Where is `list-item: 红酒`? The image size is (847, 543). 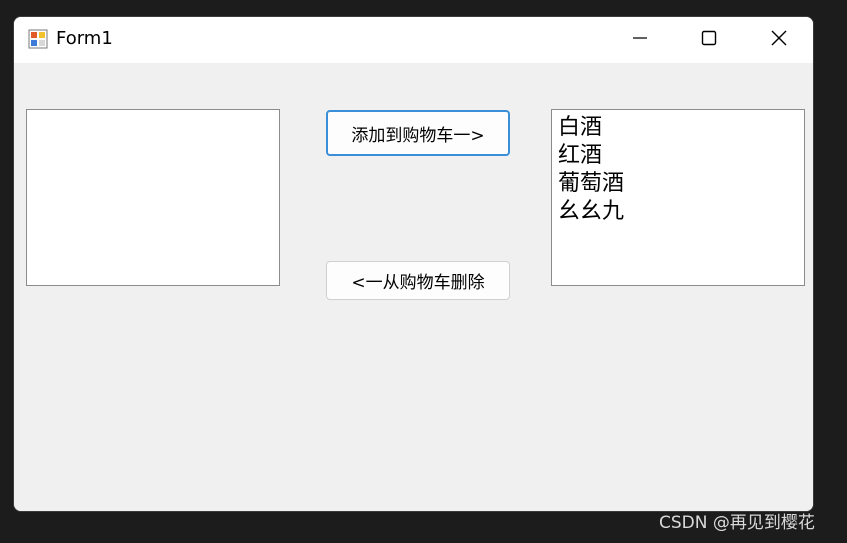 list-item: 红酒 is located at coordinates (681, 156).